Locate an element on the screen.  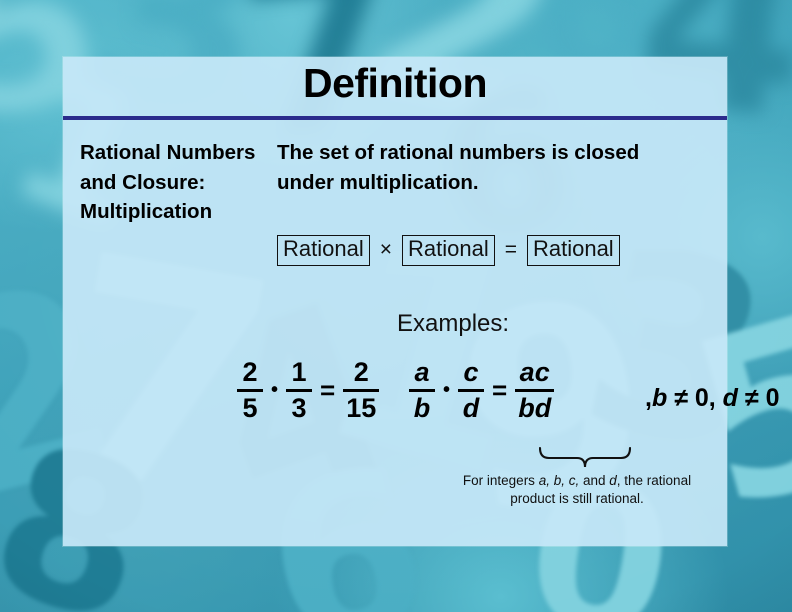
fraction-two-fifteenths: 2 15 is located at coordinates (361, 390).